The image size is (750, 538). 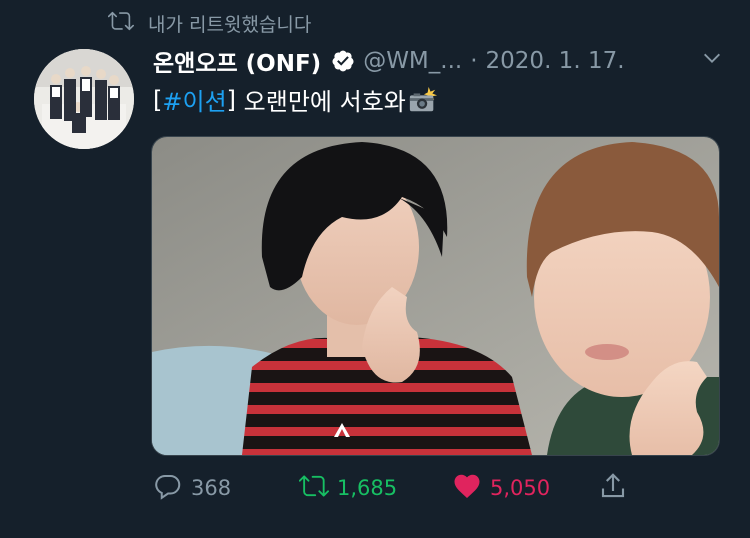 What do you see at coordinates (194, 99) in the screenshot?
I see `hashtag-link: #이션` at bounding box center [194, 99].